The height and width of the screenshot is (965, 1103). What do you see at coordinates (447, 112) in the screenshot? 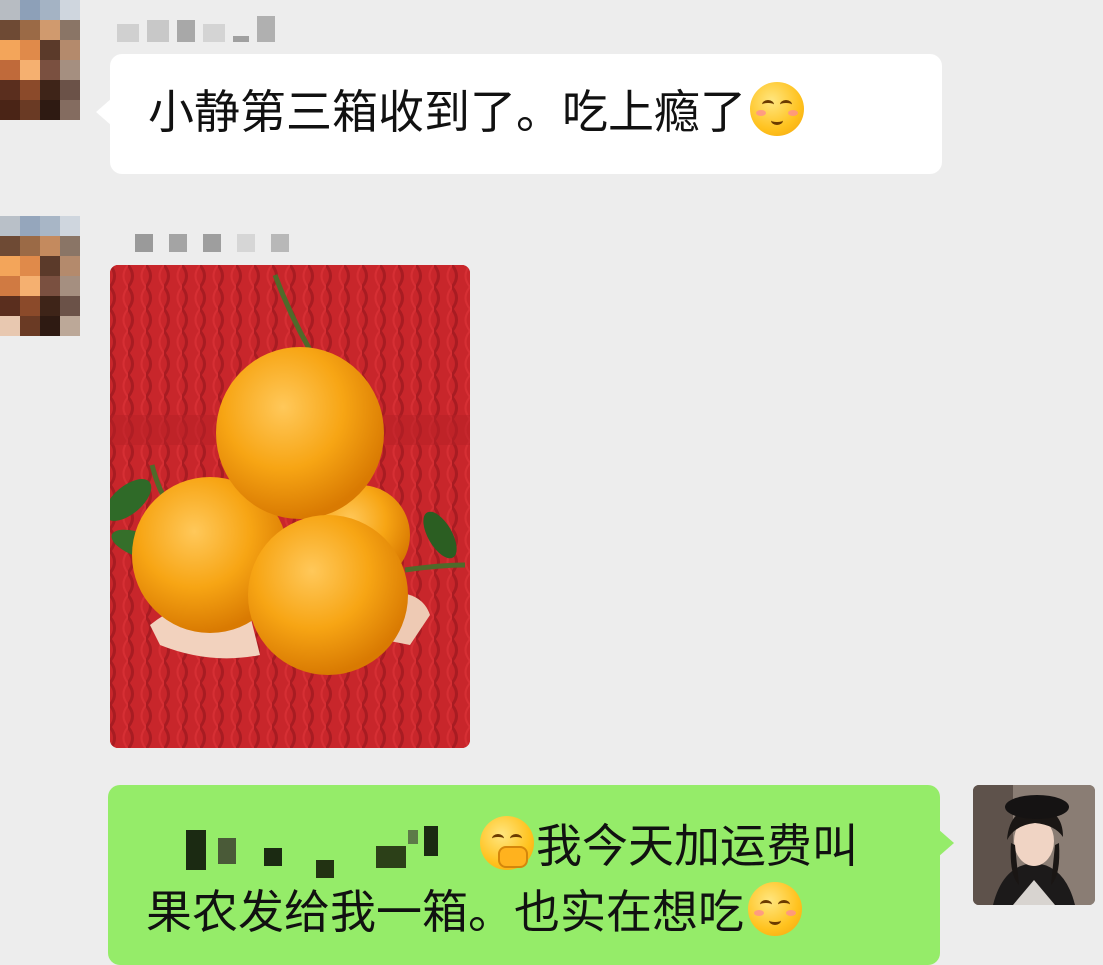
I see `message-text: 小静第三箱收到了。吃上瘾了` at bounding box center [447, 112].